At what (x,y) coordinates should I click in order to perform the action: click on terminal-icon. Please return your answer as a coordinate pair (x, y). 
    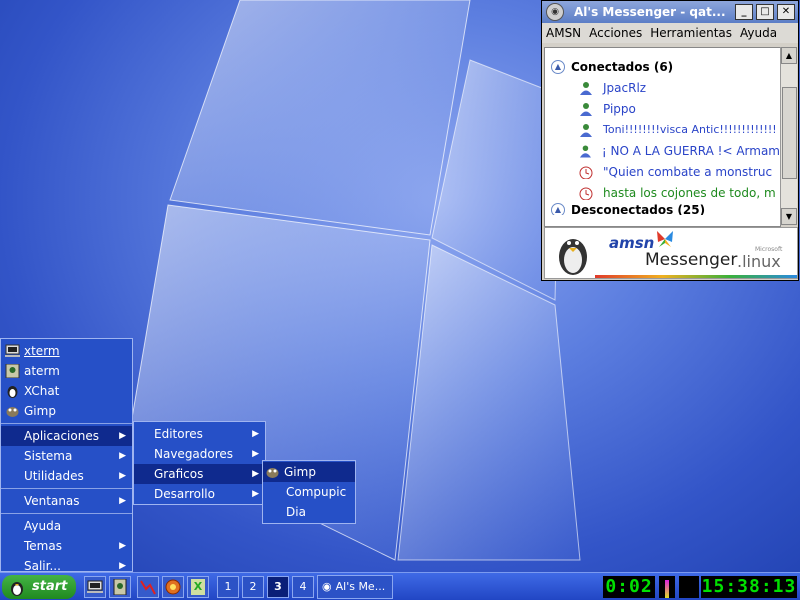
    Looking at the image, I should click on (12, 350).